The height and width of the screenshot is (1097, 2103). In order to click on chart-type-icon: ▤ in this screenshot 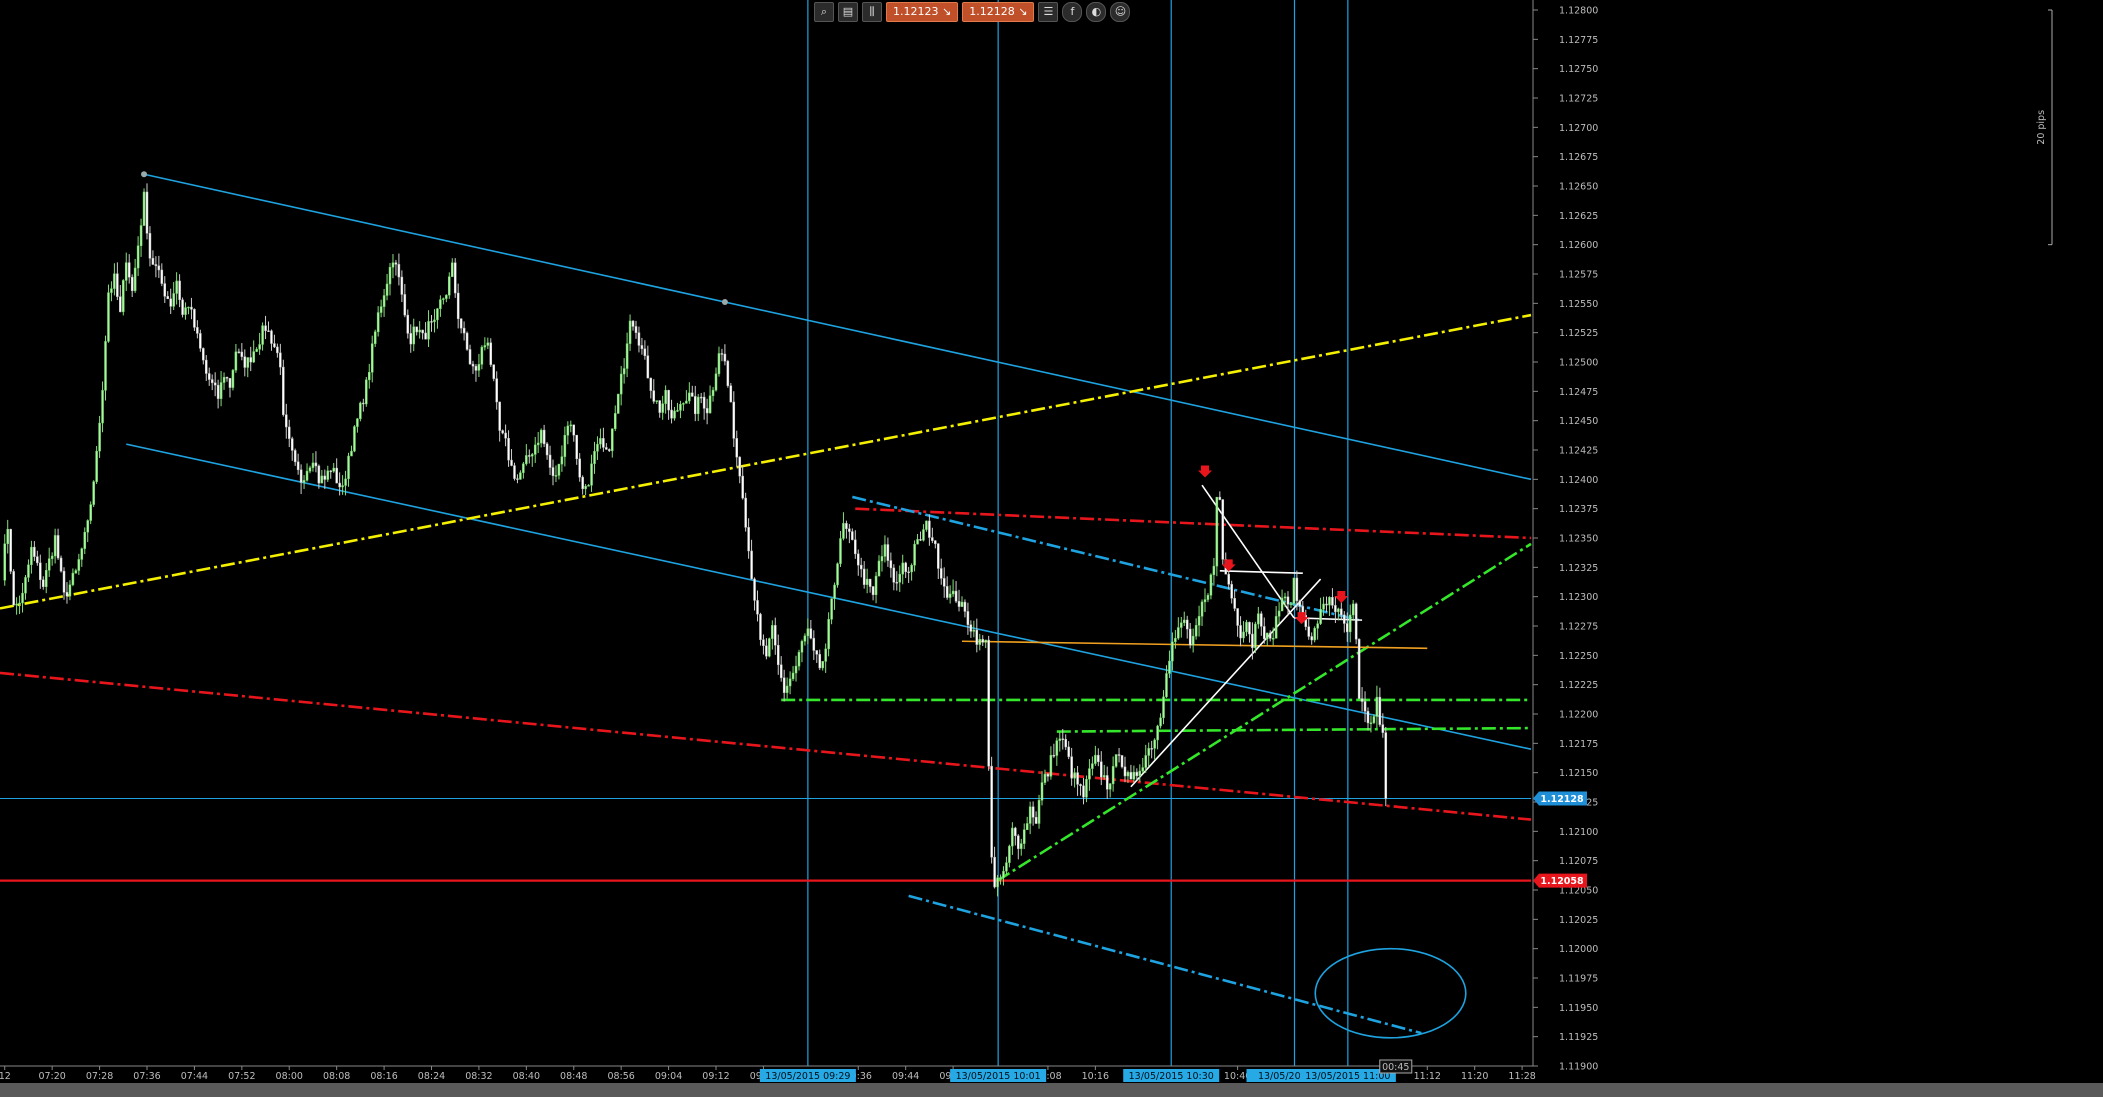, I will do `click(848, 12)`.